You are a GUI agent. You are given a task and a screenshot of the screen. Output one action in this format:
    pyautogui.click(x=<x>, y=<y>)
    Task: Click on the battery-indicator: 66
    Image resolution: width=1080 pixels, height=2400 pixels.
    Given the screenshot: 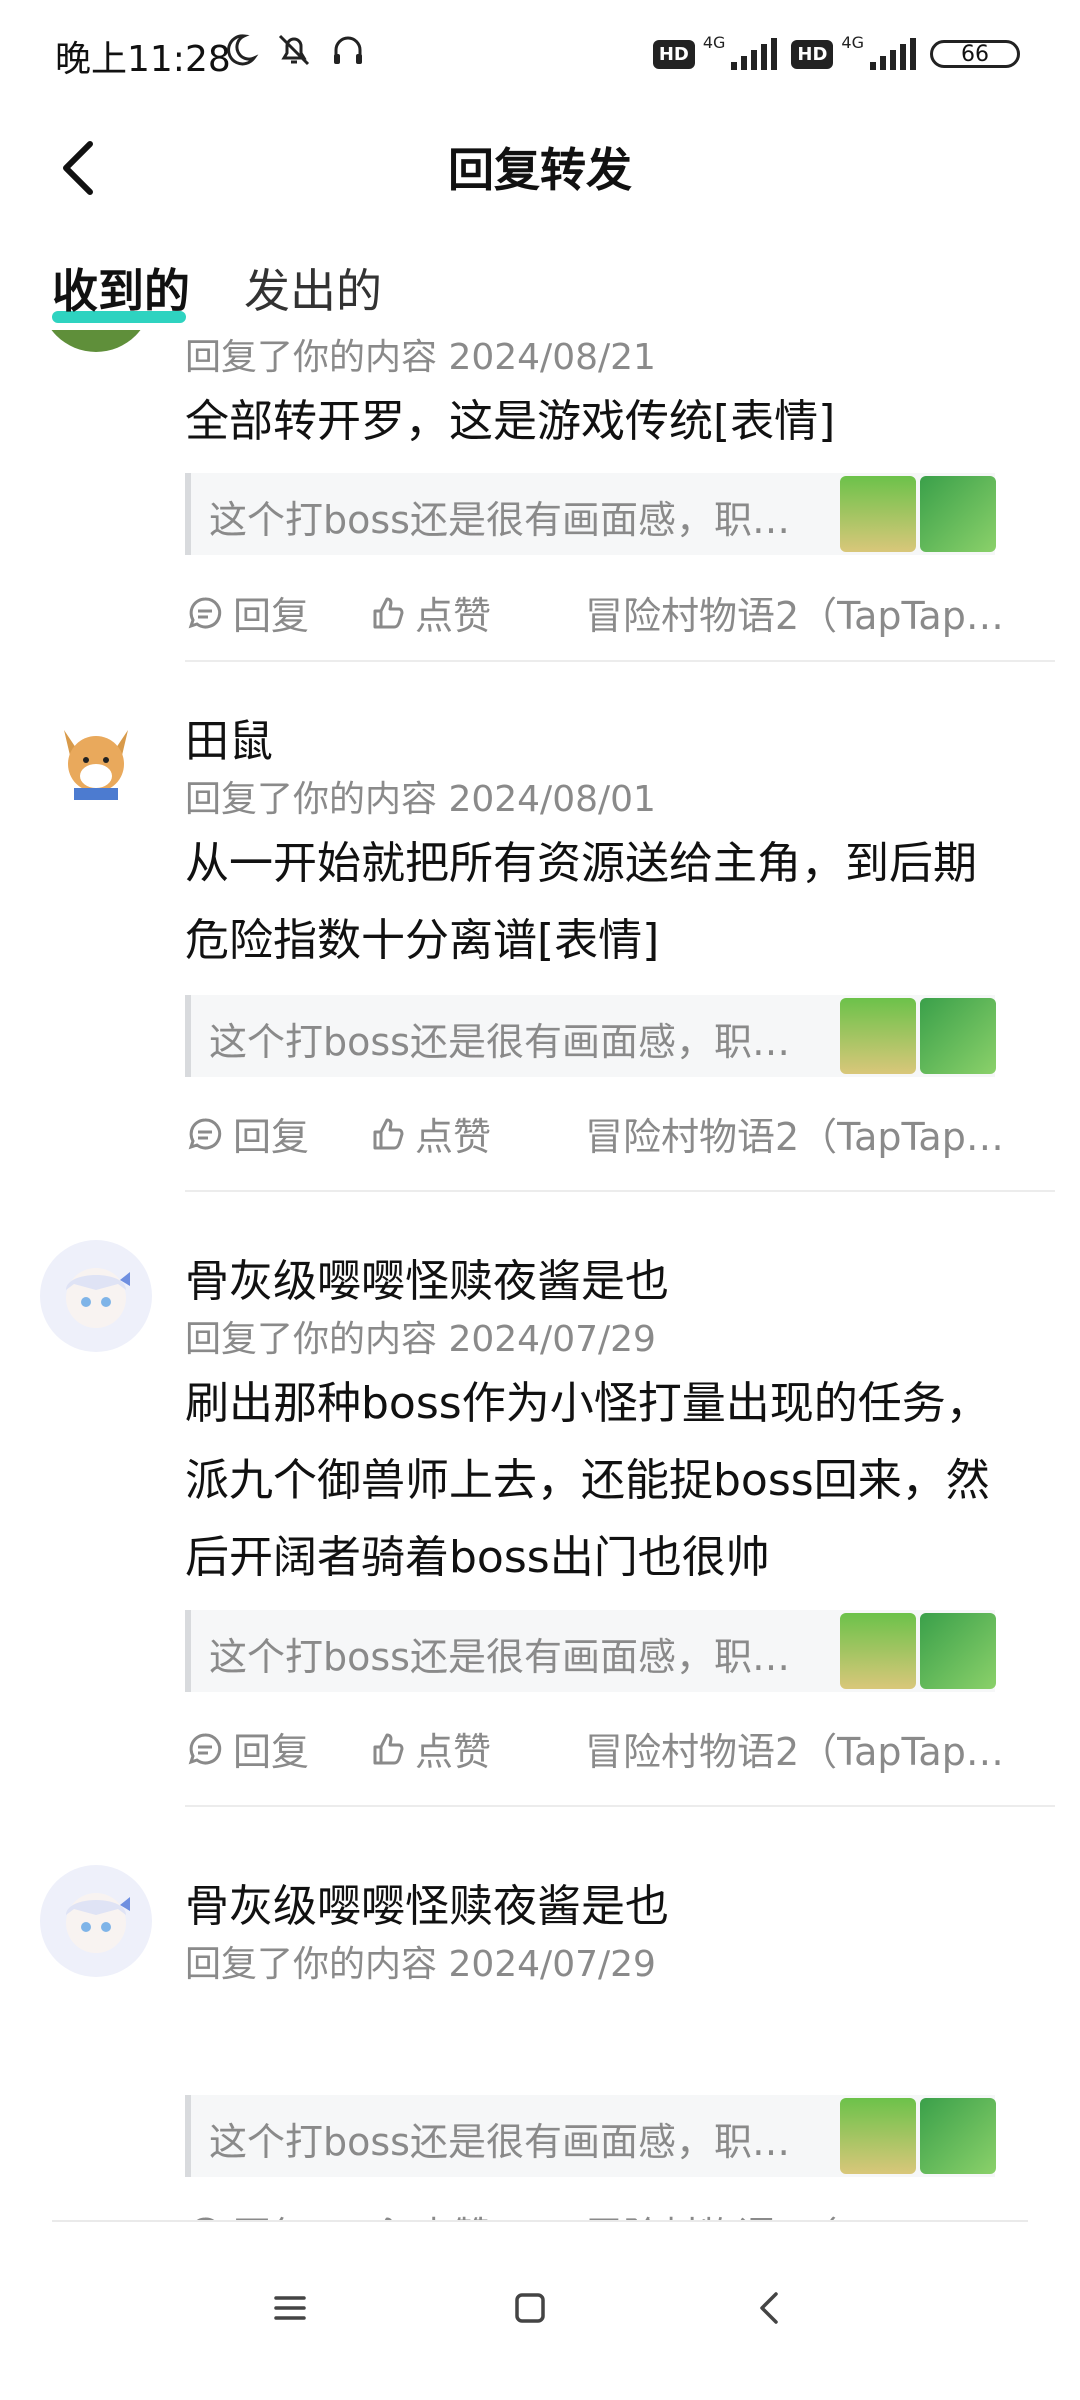 What is the action you would take?
    pyautogui.click(x=975, y=54)
    